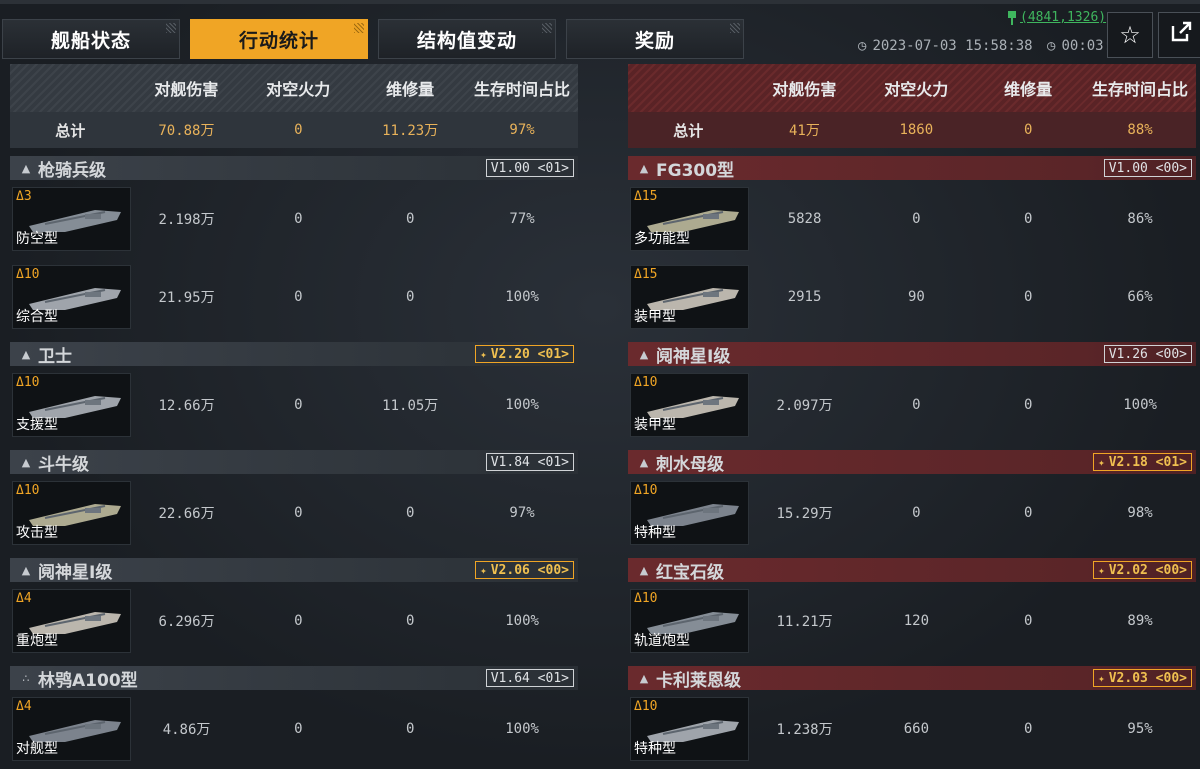 This screenshot has width=1200, height=769. What do you see at coordinates (186, 131) in the screenshot?
I see `total-value: 70.88万` at bounding box center [186, 131].